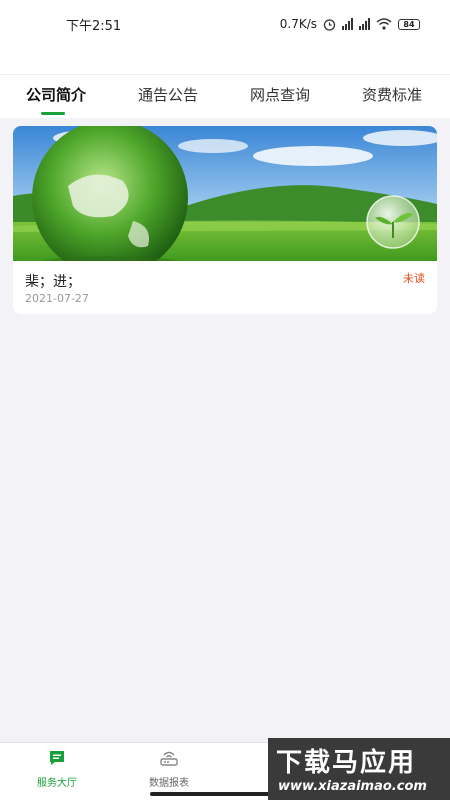  What do you see at coordinates (298, 24) in the screenshot?
I see `network-speed: 0.7K/s` at bounding box center [298, 24].